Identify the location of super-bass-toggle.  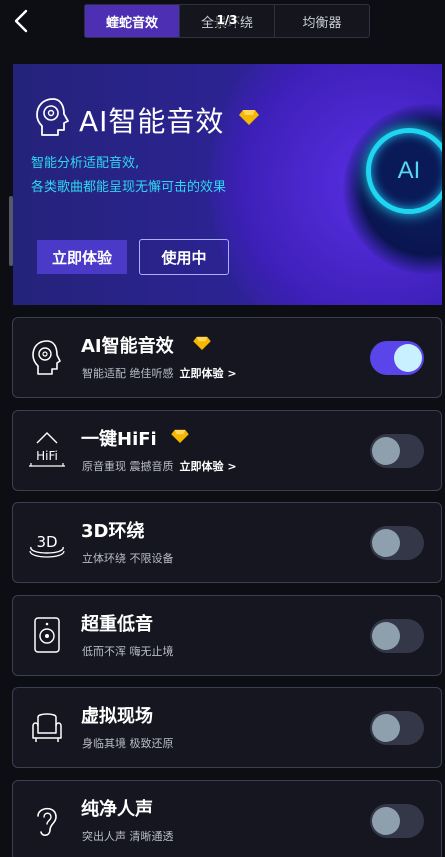
(397, 636).